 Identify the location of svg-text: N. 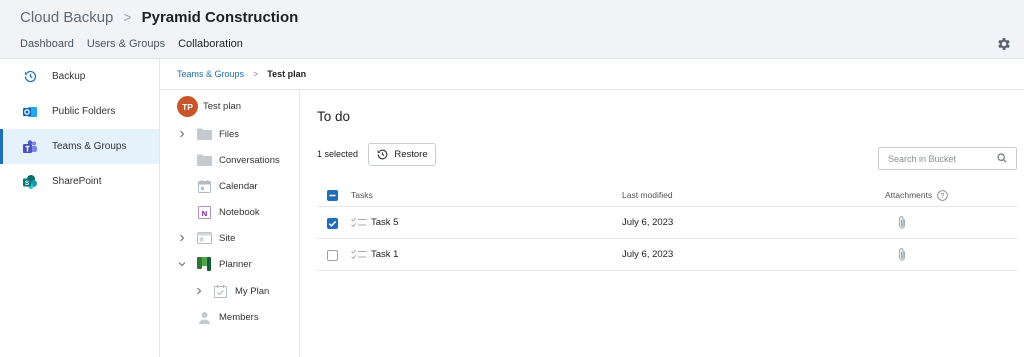
(203, 212).